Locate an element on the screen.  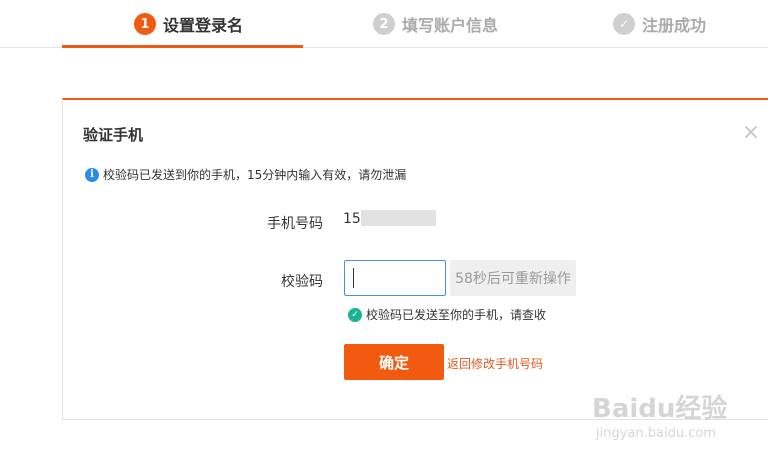
confirm-button: 确定 is located at coordinates (394, 362).